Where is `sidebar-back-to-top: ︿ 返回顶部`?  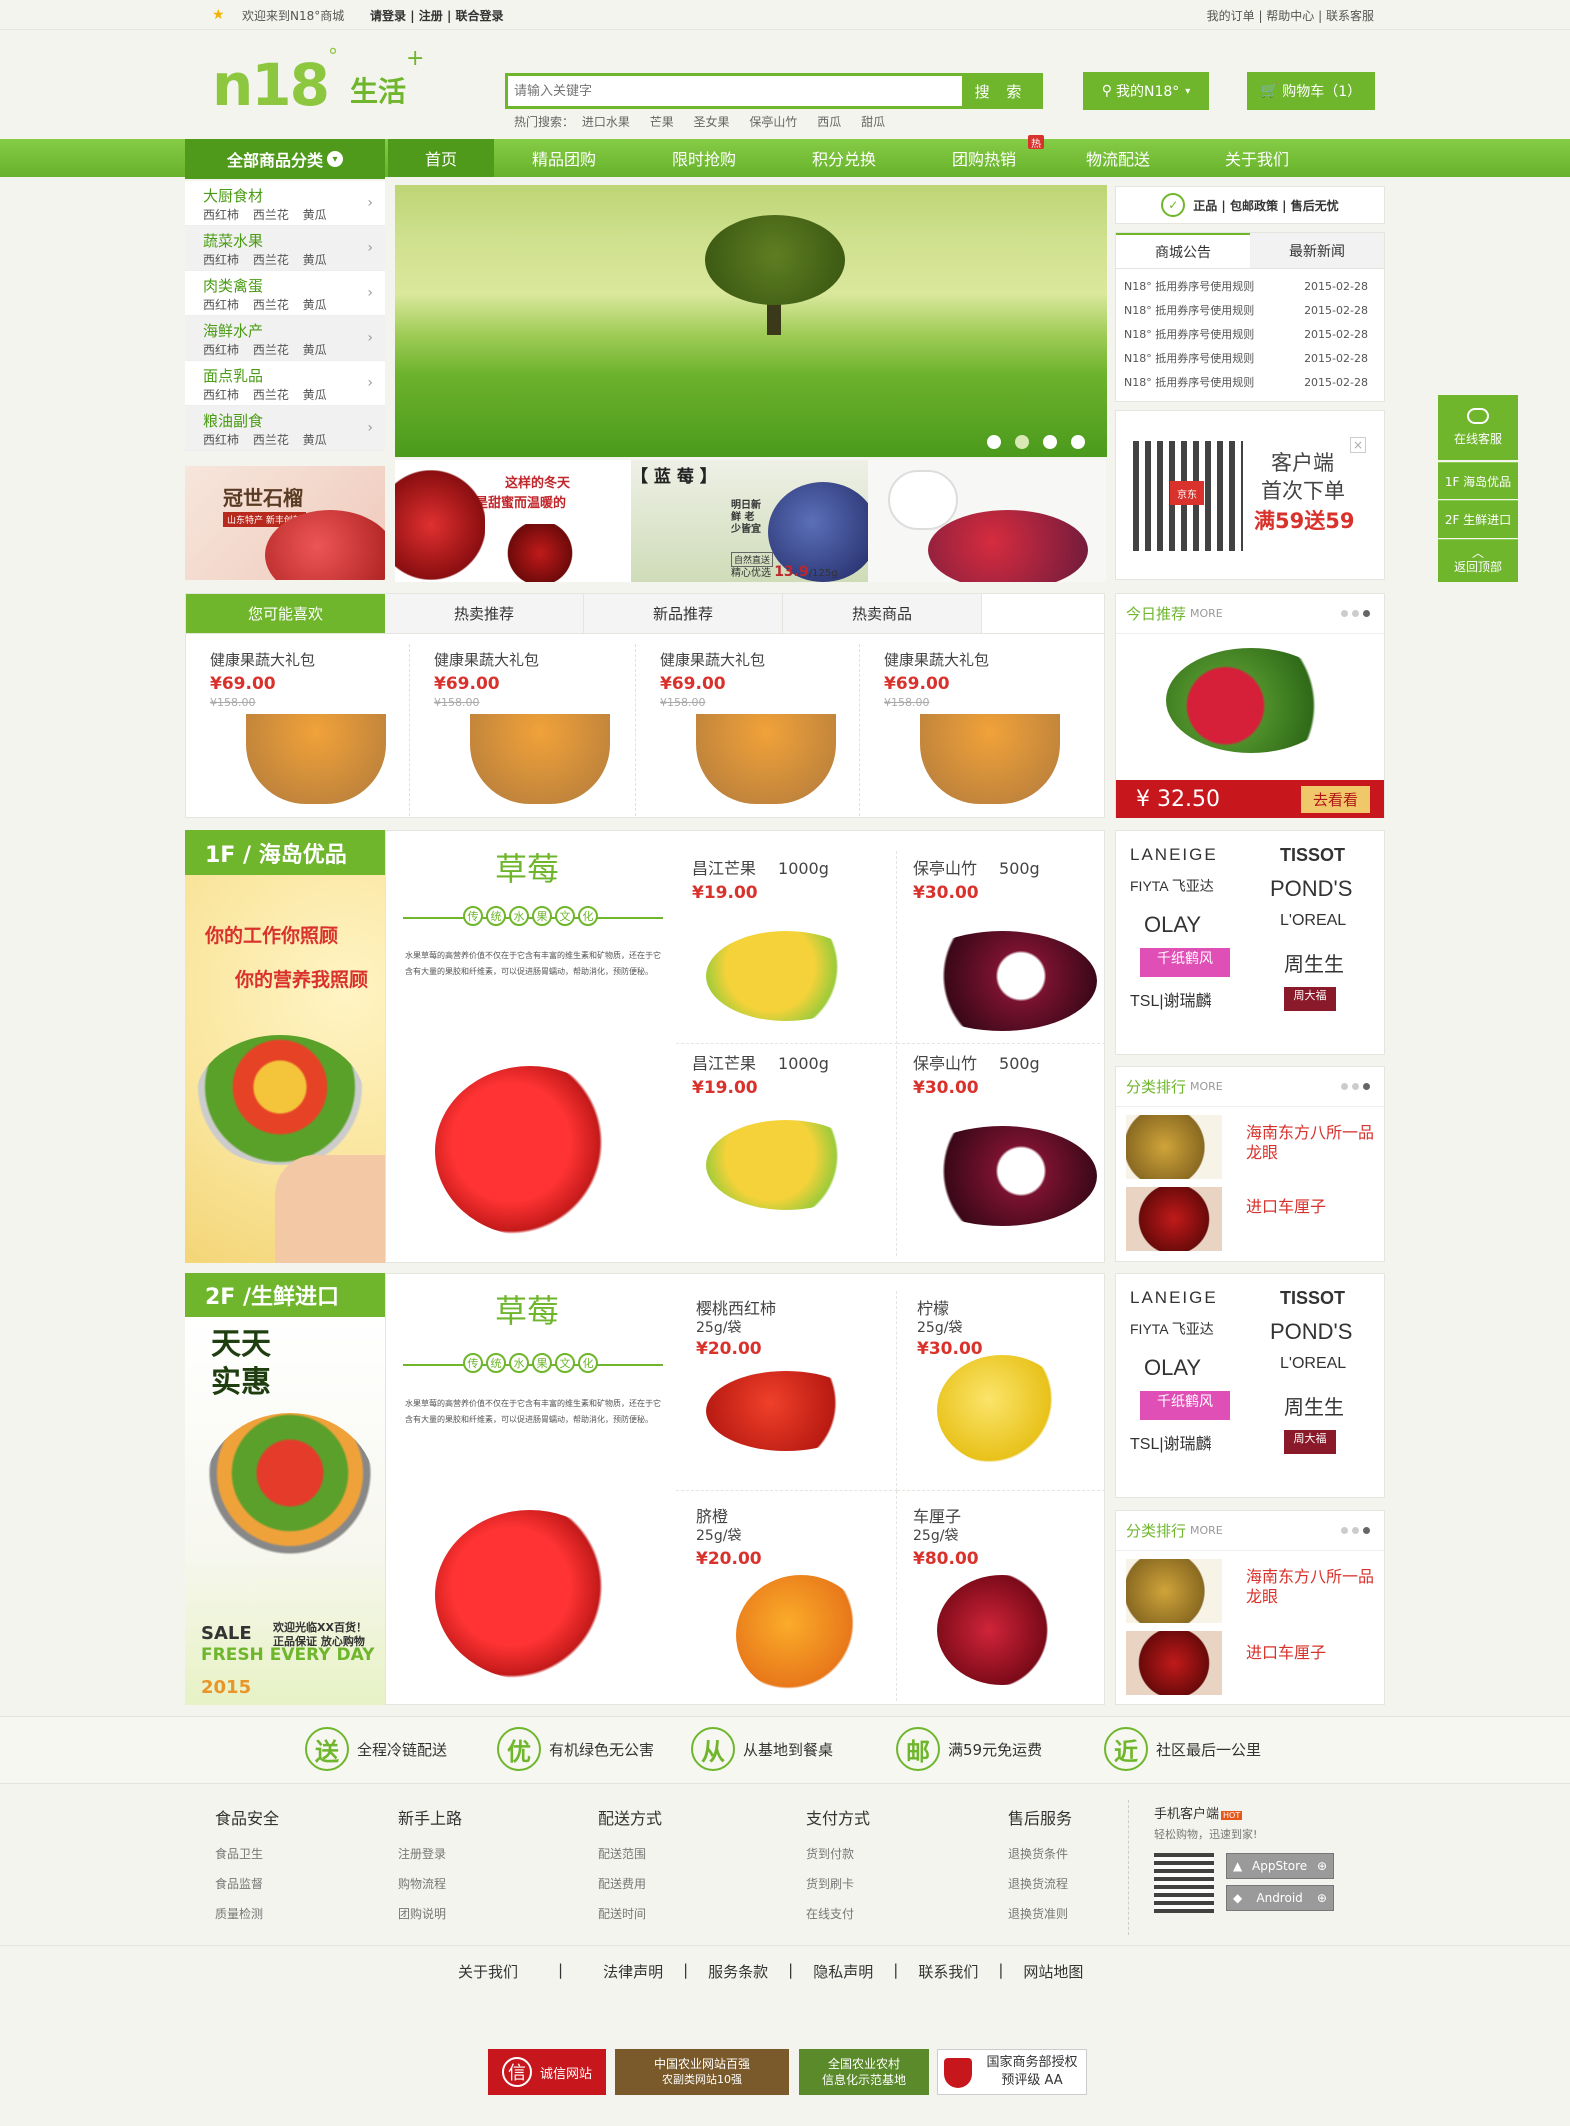
sidebar-back-to-top: ︿ 返回顶部 is located at coordinates (1478, 560).